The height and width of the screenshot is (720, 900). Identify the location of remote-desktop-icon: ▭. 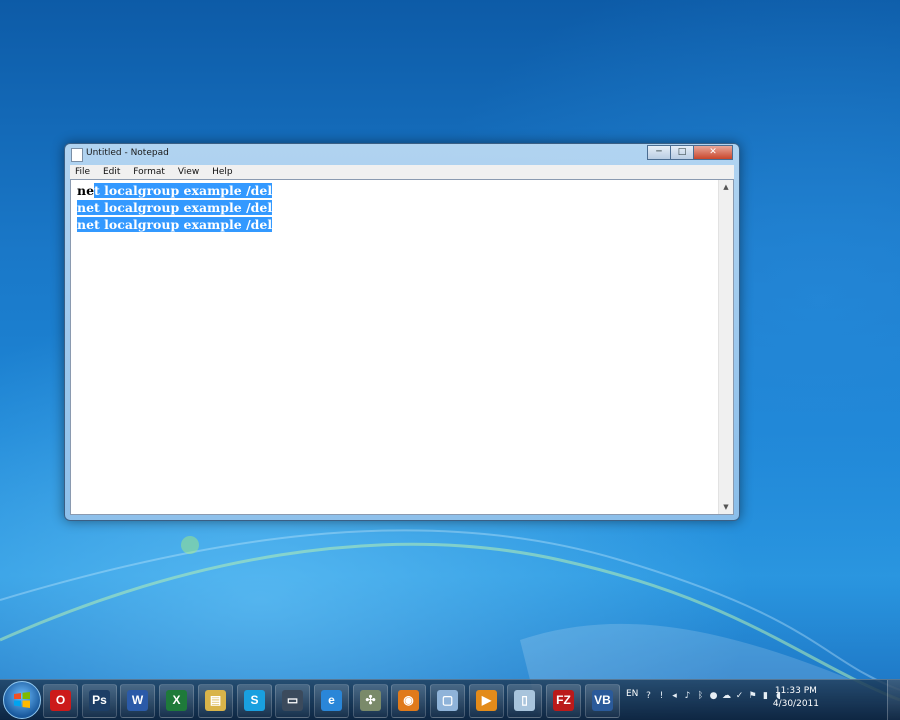
(292, 700).